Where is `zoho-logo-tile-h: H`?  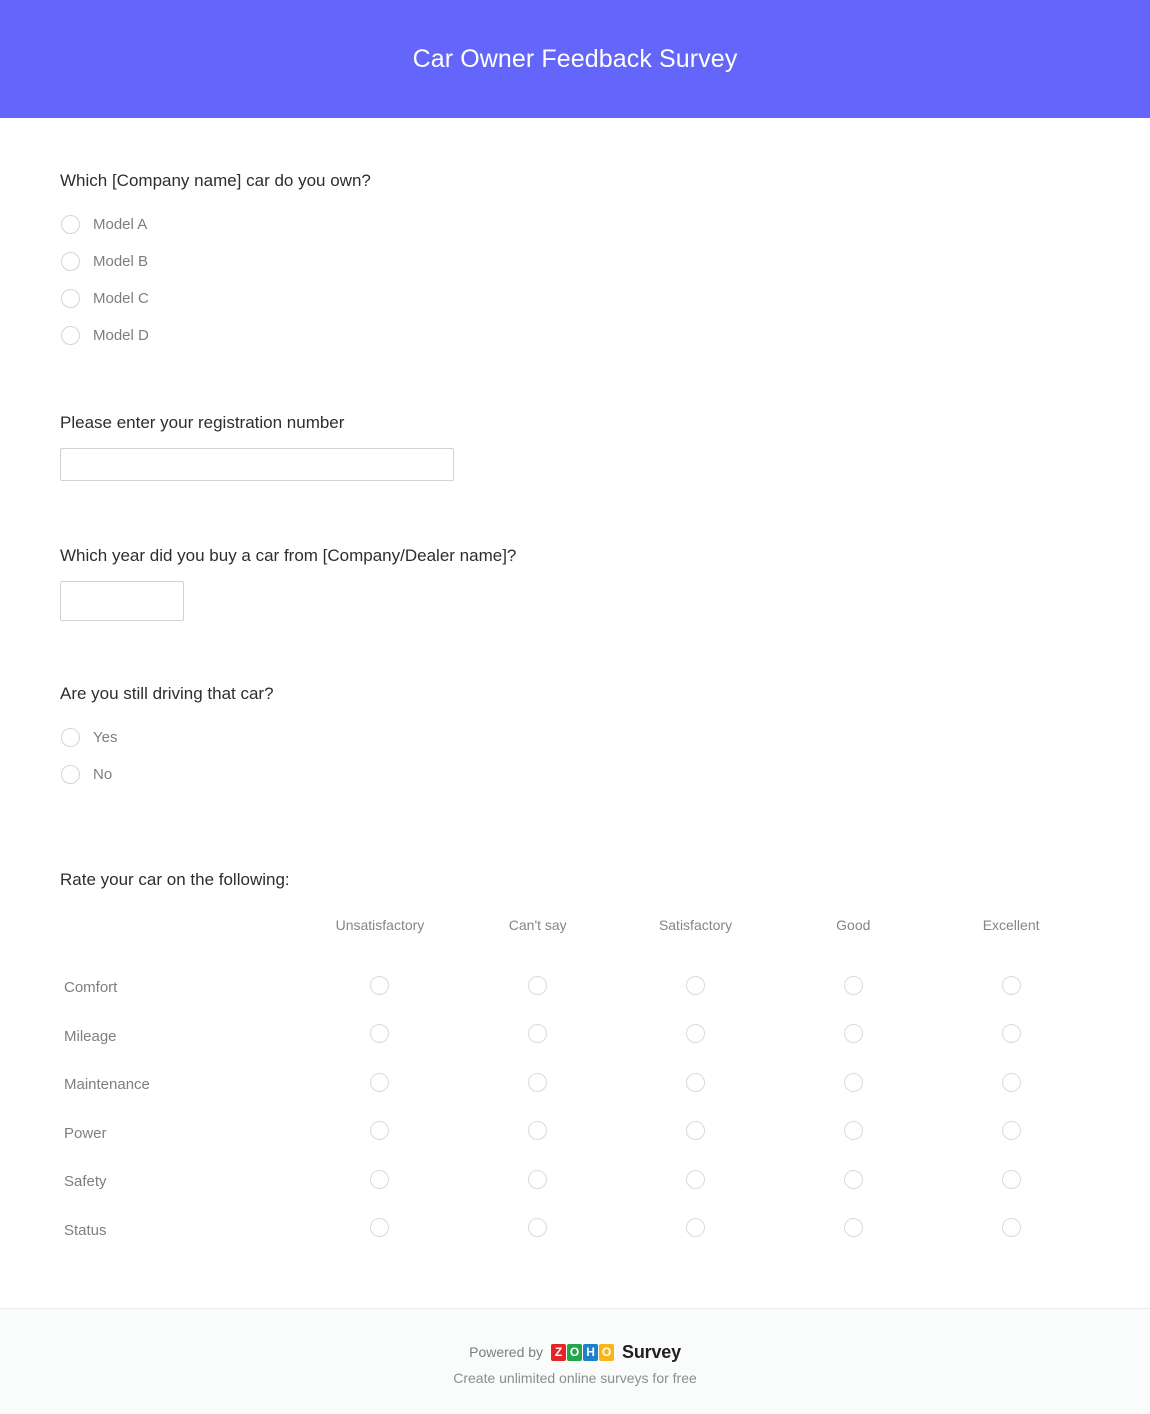
zoho-logo-tile-h: H is located at coordinates (591, 1352).